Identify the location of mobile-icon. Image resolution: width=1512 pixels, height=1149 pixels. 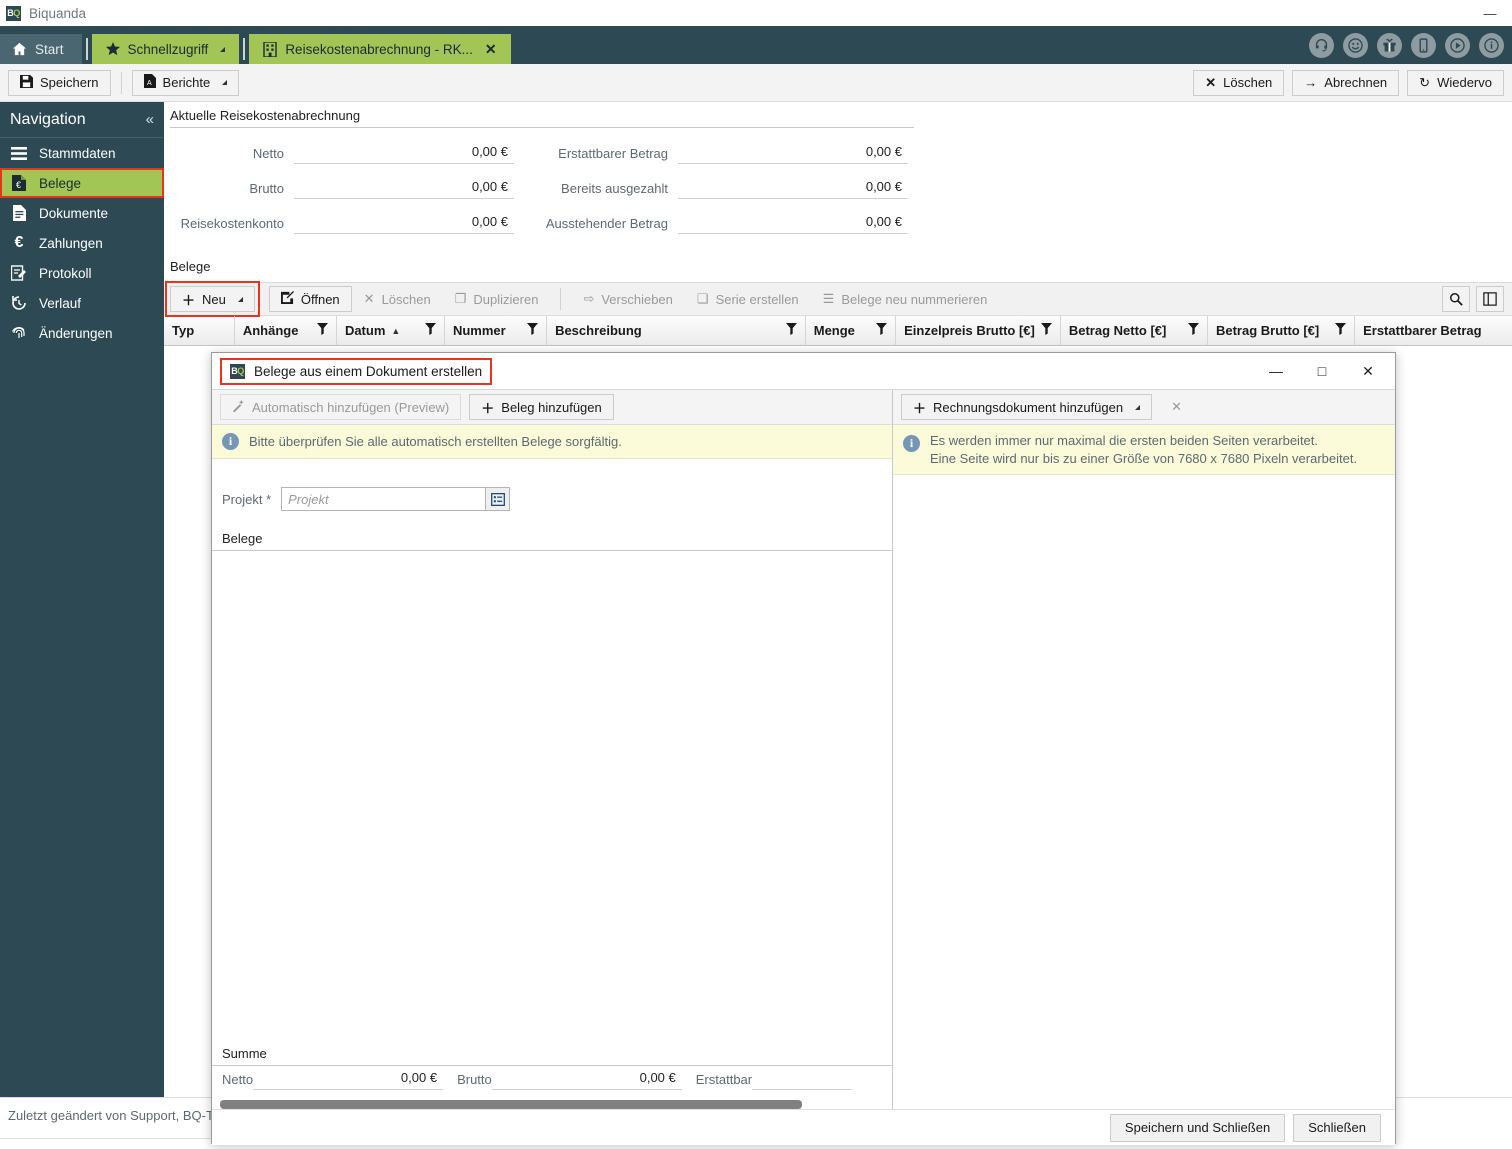
(1423, 45).